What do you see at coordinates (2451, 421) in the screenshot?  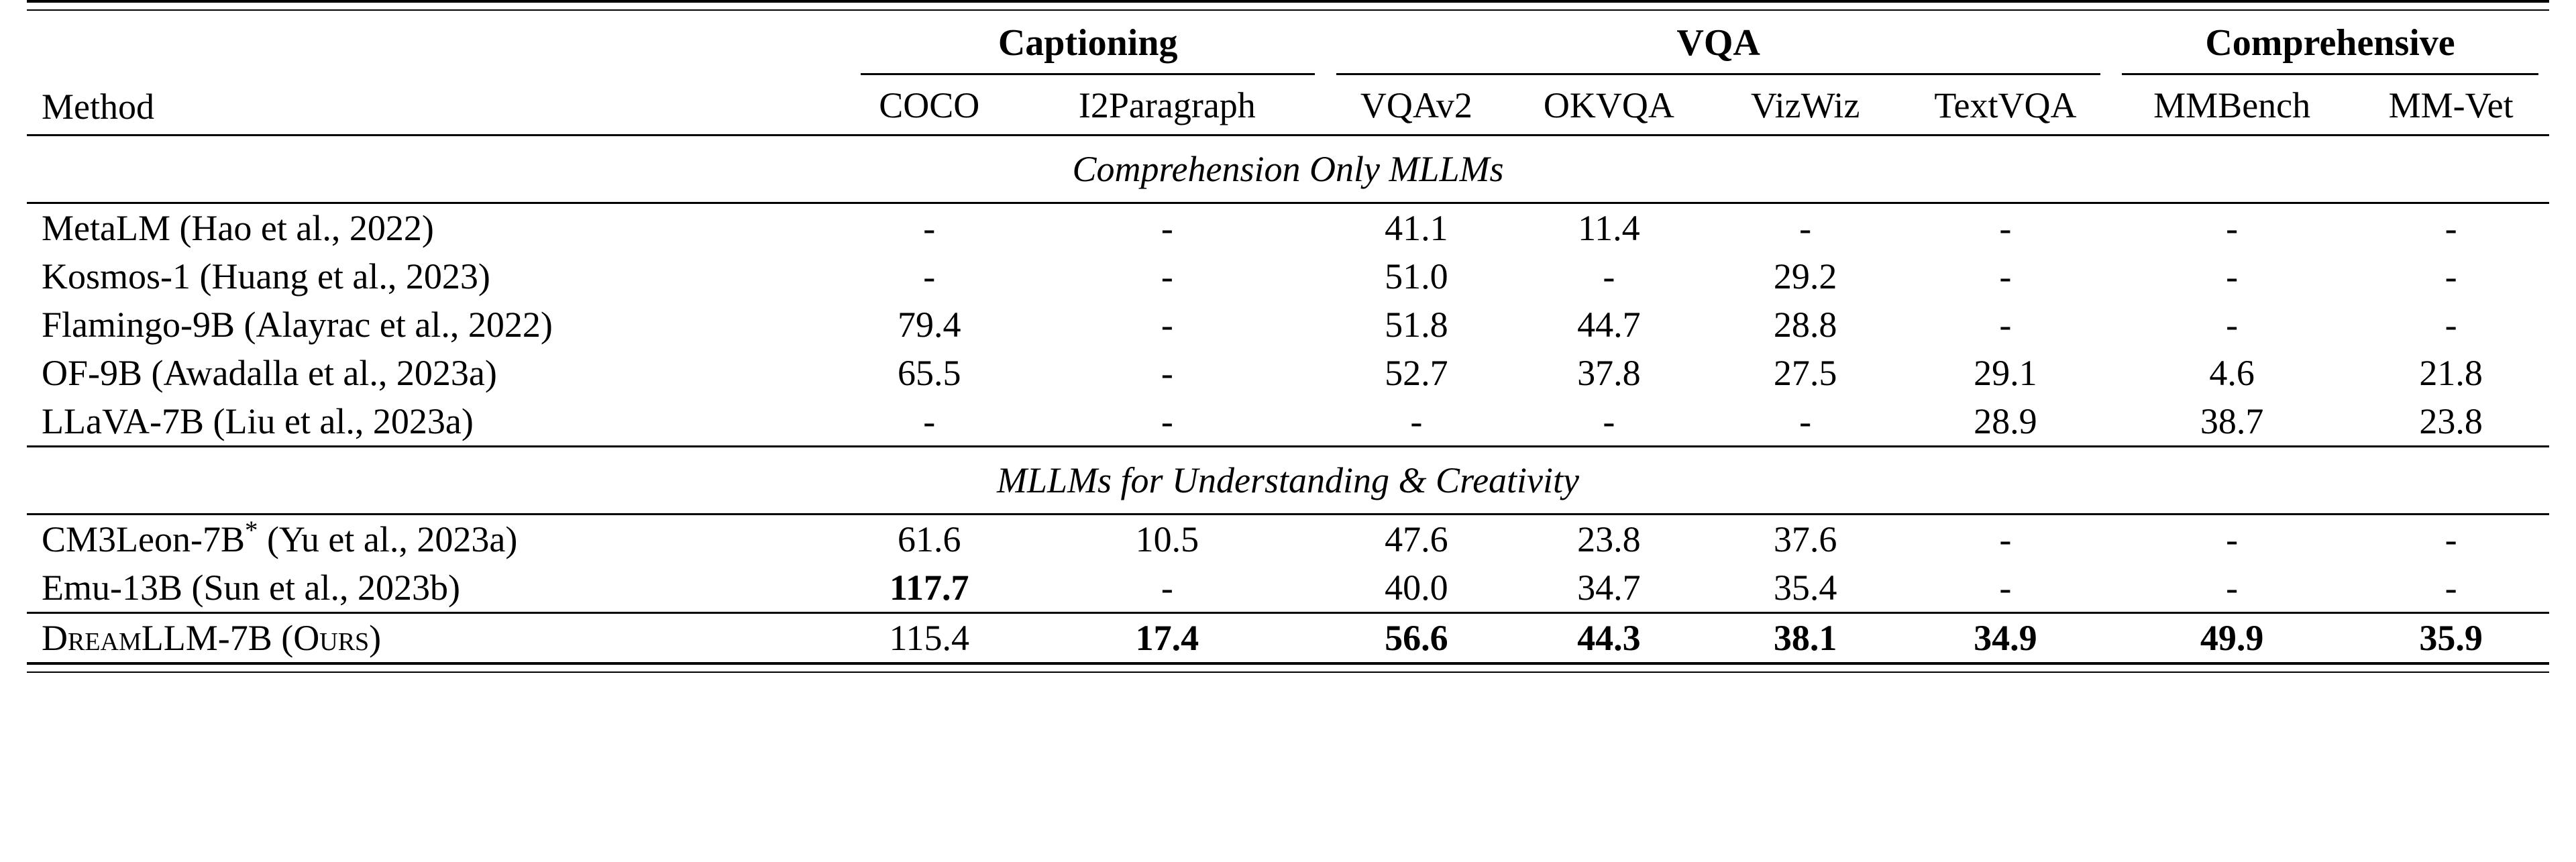 I see `cell-mm-vet: 23.8` at bounding box center [2451, 421].